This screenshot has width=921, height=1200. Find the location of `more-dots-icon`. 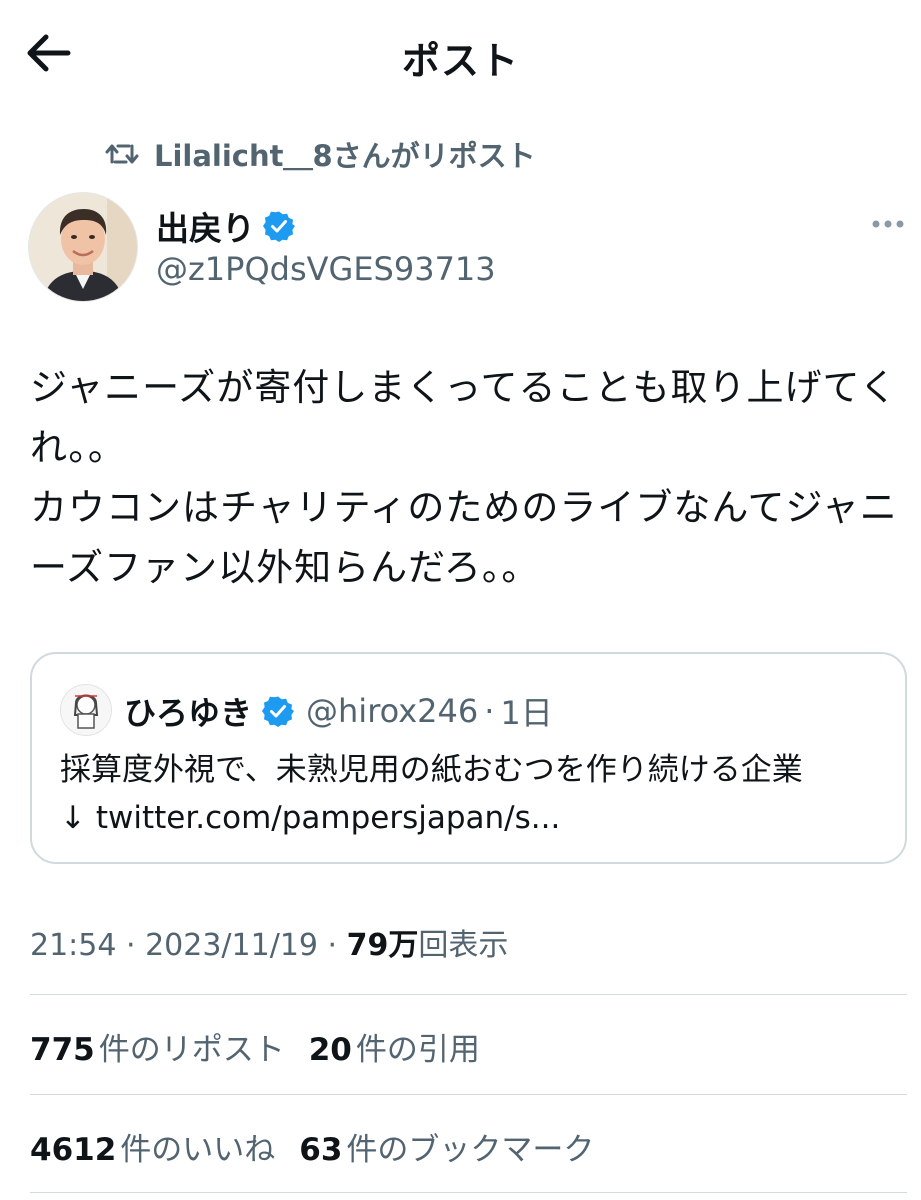

more-dots-icon is located at coordinates (888, 224).